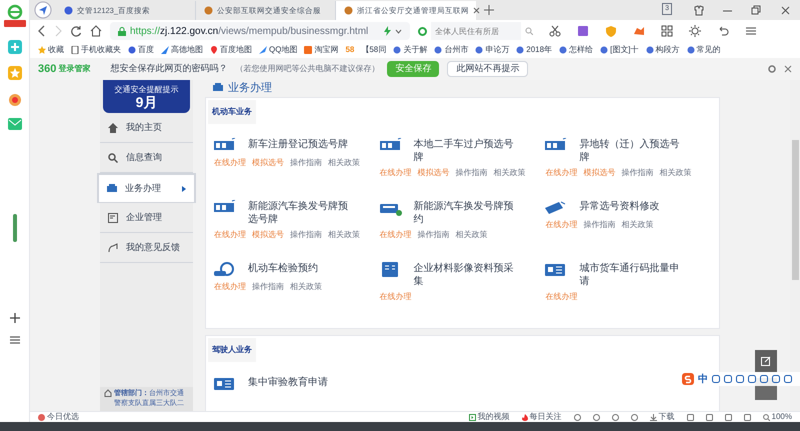 This screenshot has width=800, height=431. I want to click on bookmark-item: 台州市, so click(451, 50).